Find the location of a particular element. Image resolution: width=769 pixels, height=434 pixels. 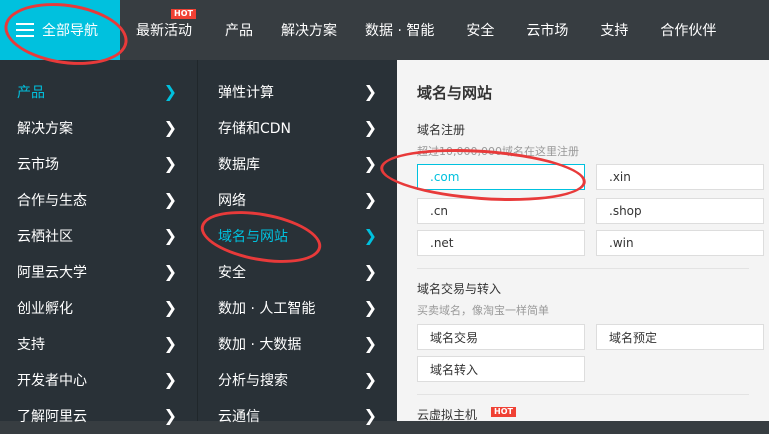

domain-tile-net: .net is located at coordinates (501, 243).